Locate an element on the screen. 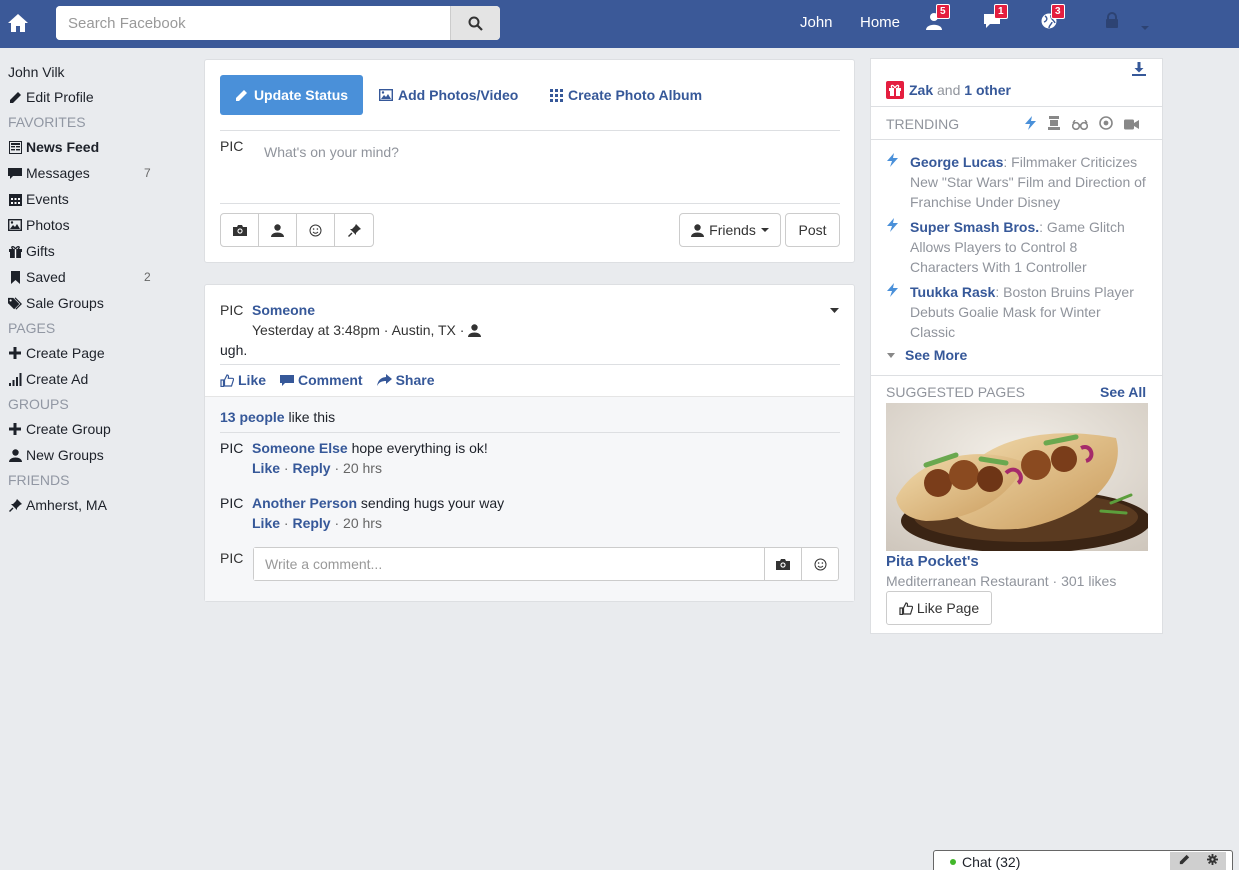  trending-filter-politics is located at coordinates (1054, 124).